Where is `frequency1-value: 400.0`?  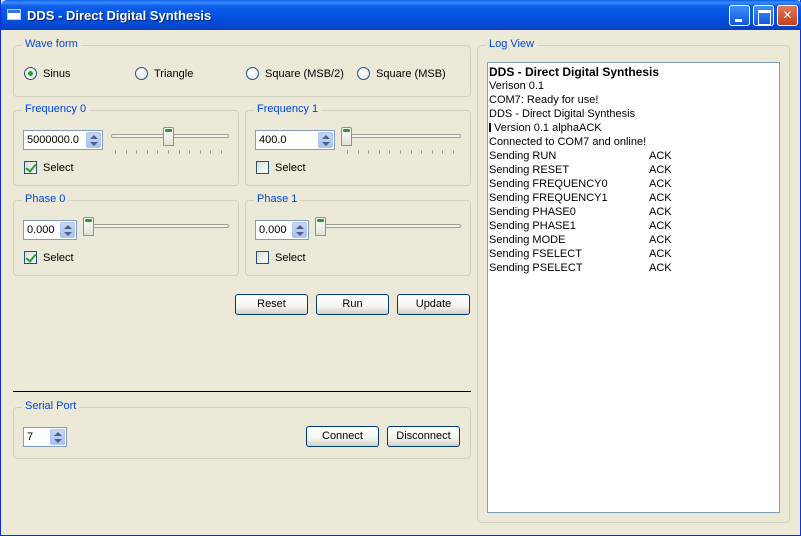 frequency1-value: 400.0 is located at coordinates (273, 140).